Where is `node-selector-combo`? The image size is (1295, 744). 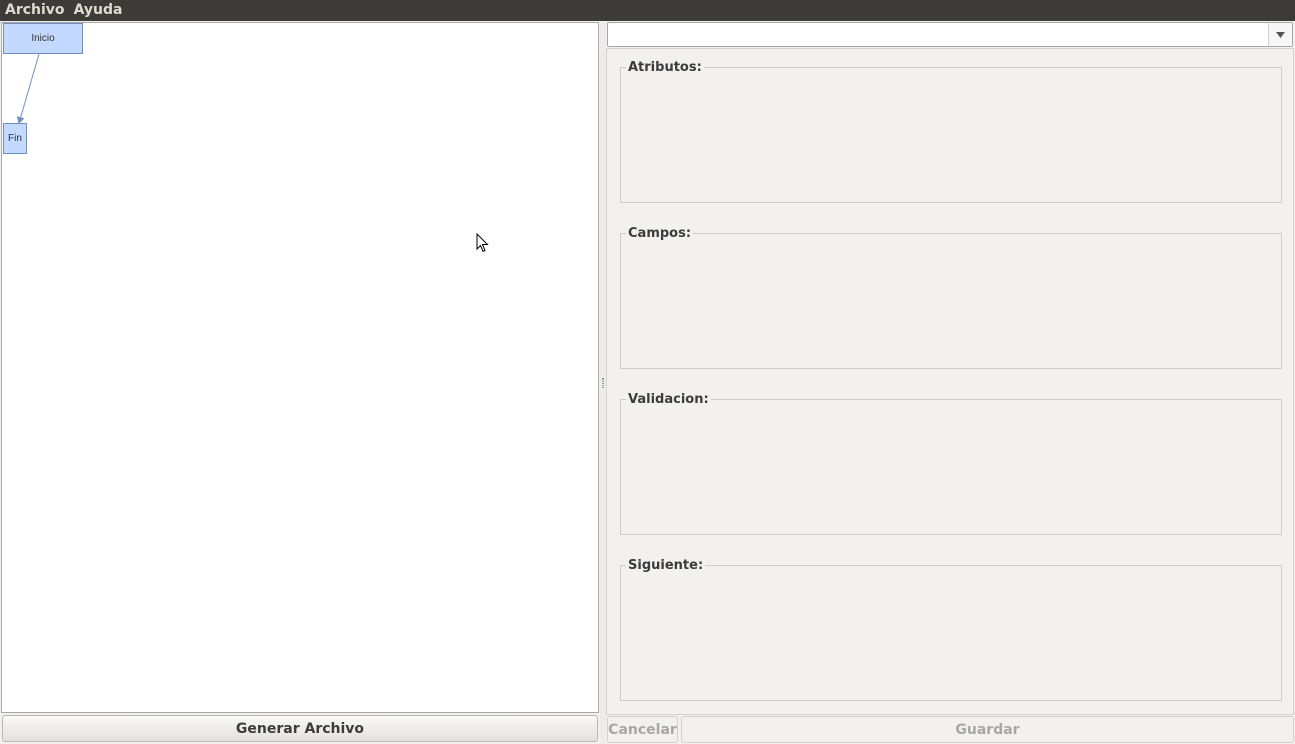 node-selector-combo is located at coordinates (950, 34).